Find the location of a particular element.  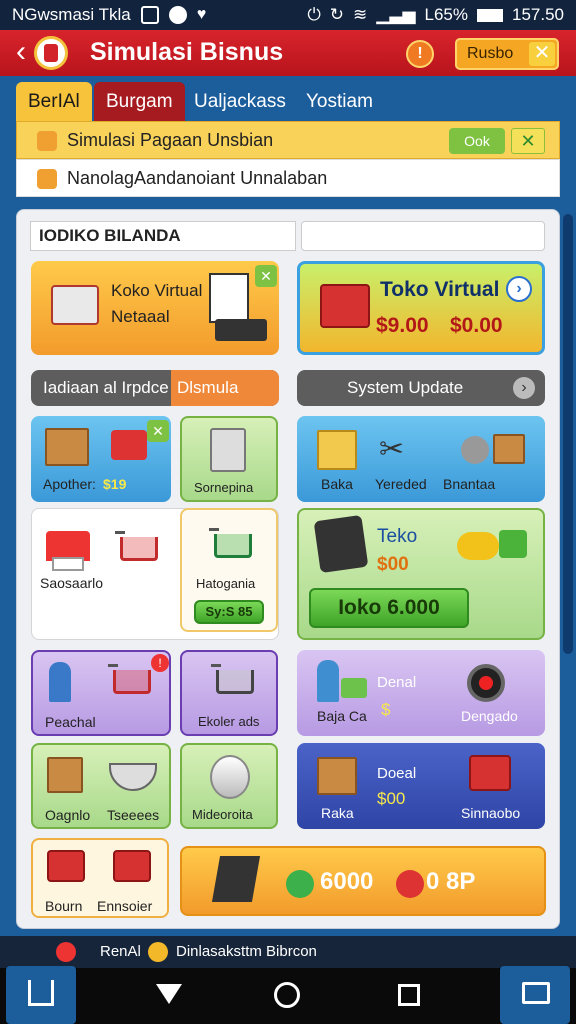

warning-icon is located at coordinates (47, 141).